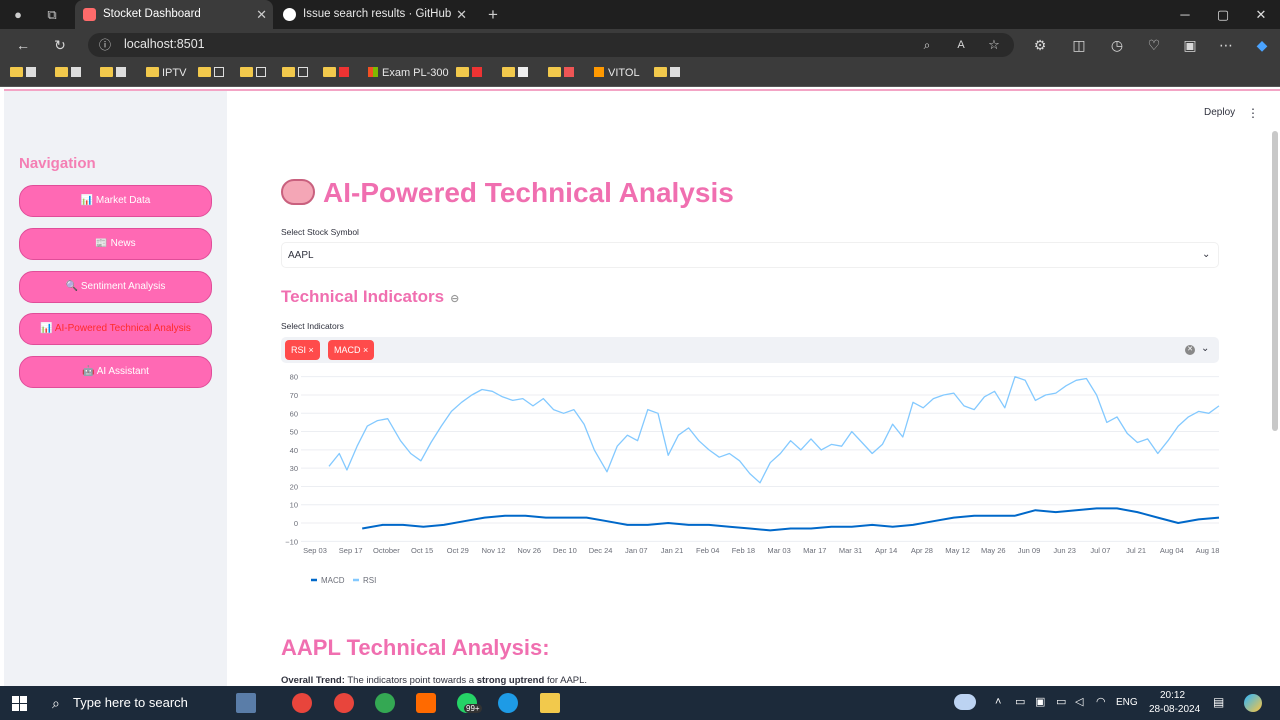 This screenshot has height=720, width=1280. Describe the element at coordinates (1275, 281) in the screenshot. I see `scrollbar` at that location.